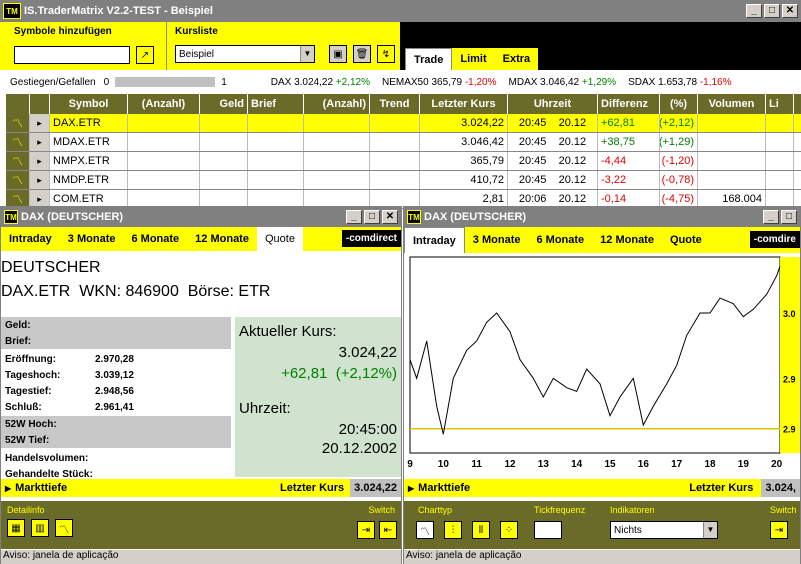 The image size is (801, 564). Describe the element at coordinates (279, 239) in the screenshot. I see `quote-tab-quote: Quote` at that location.